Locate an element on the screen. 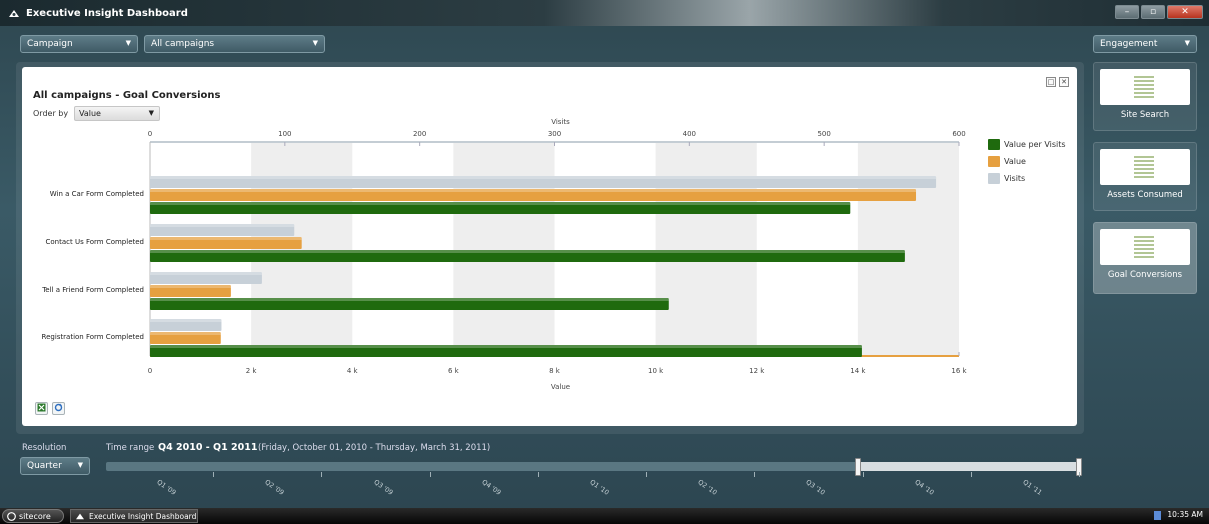 The image size is (1209, 524). timeline-quarter-label: Q4 '10 is located at coordinates (924, 487).